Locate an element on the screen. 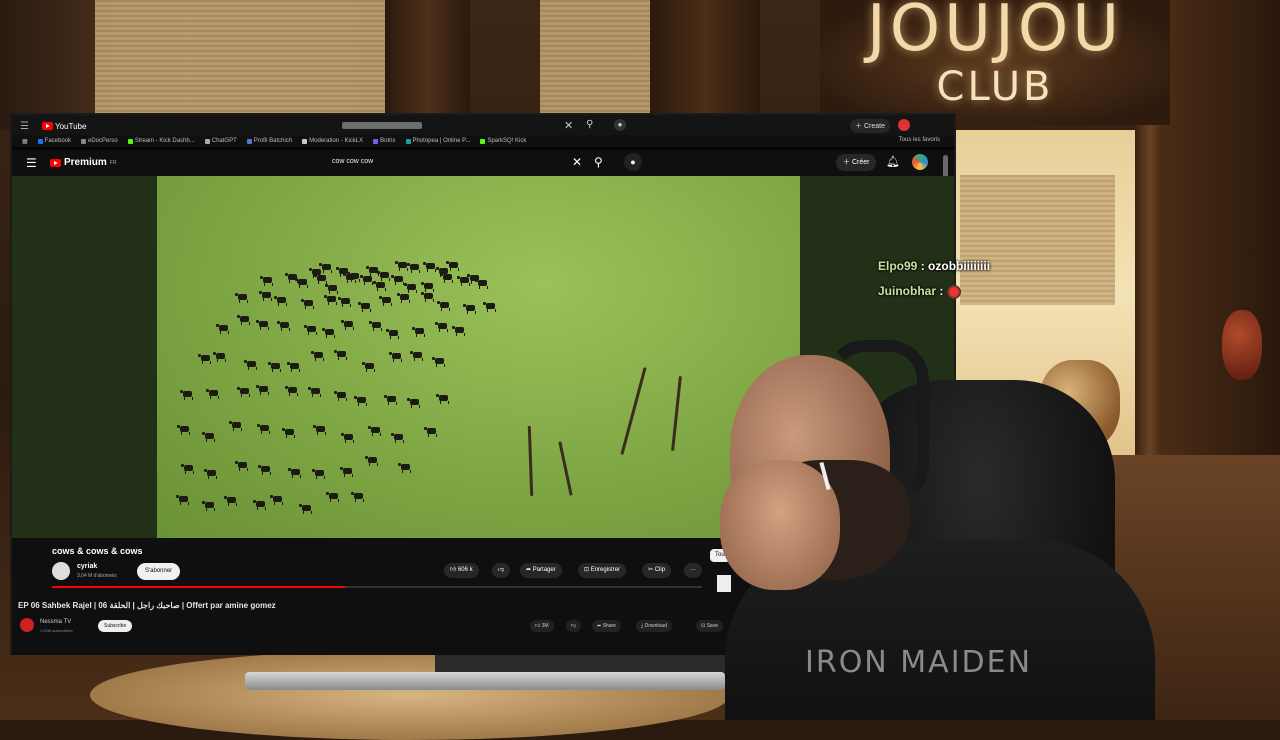 The image size is (1280, 740). overlay-share-button: ➦ Share is located at coordinates (606, 626).